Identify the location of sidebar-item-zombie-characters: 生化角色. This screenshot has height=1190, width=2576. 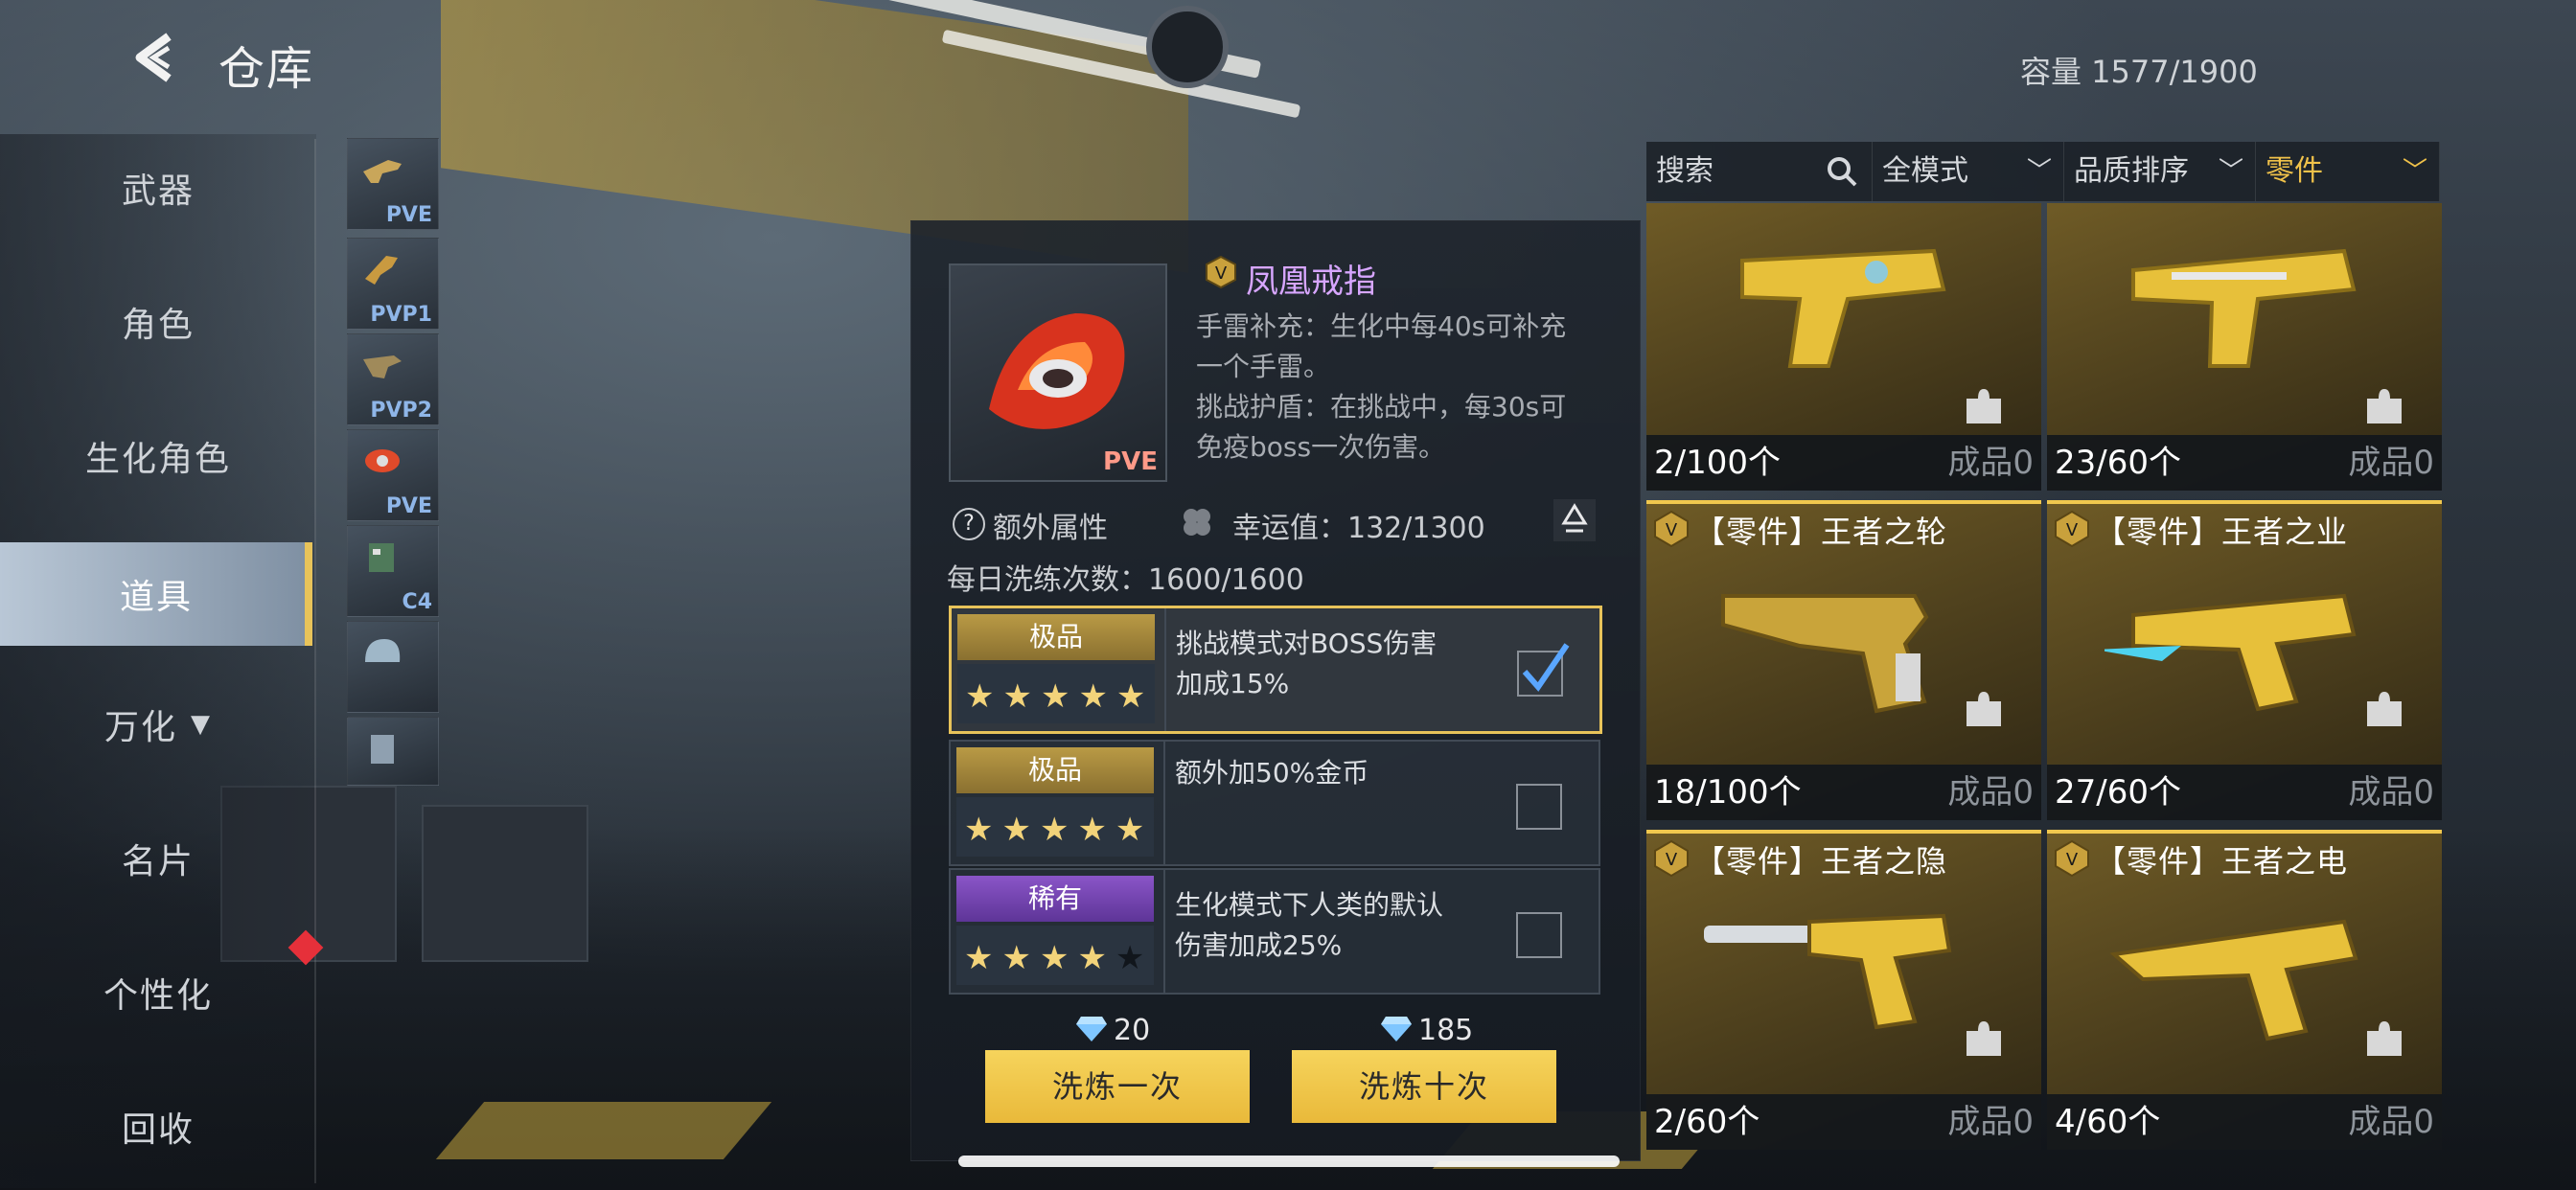
(158, 456).